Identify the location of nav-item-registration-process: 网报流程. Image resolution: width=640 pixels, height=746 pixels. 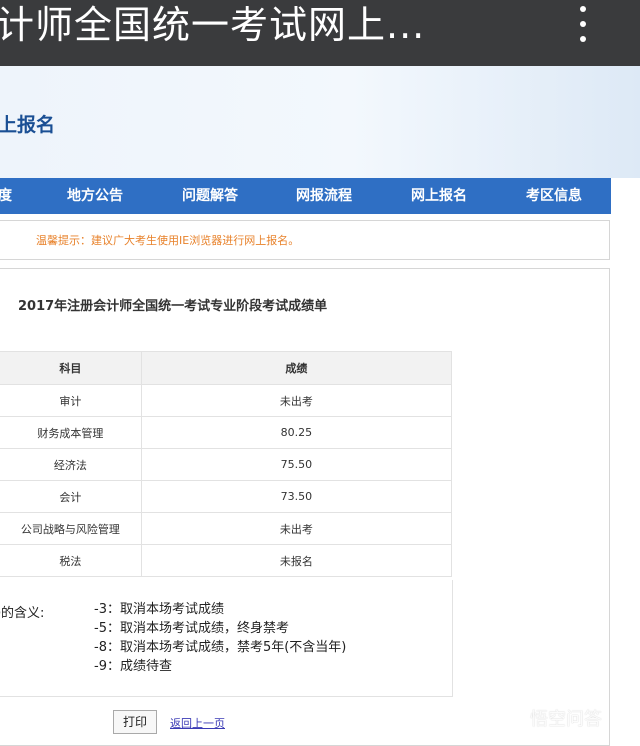
(324, 196).